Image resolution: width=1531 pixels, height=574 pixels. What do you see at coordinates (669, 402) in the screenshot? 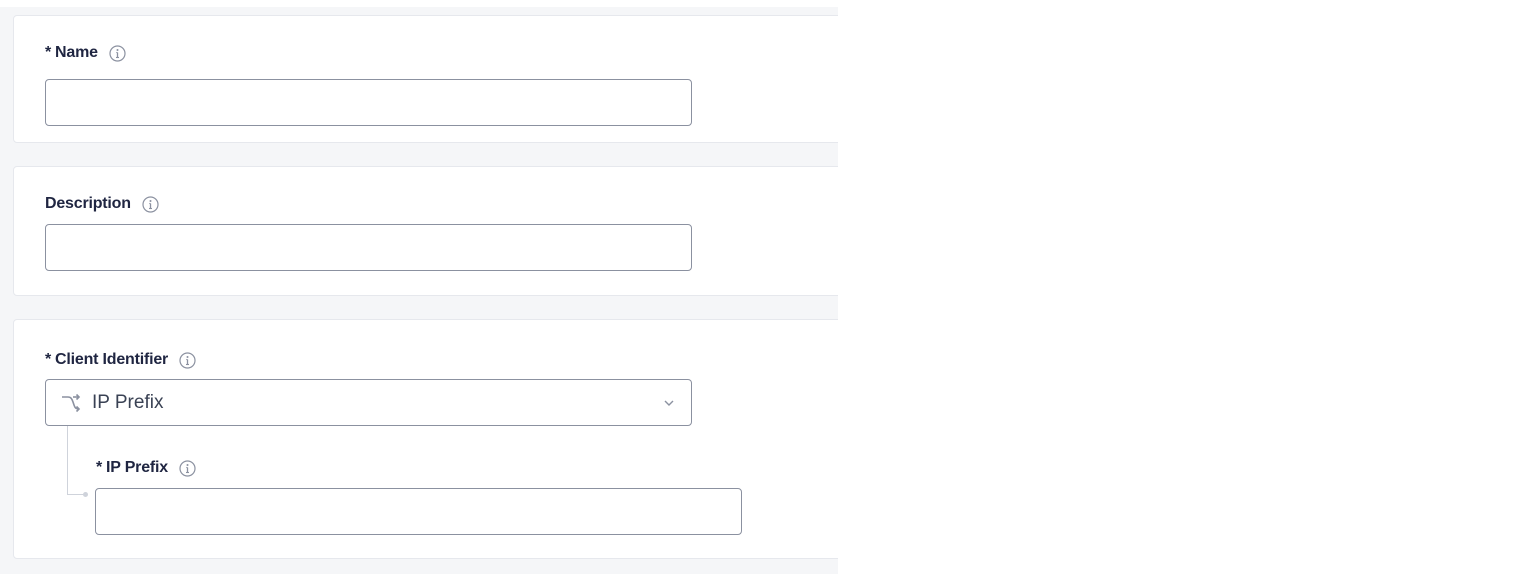
I see `chevron-down-icon` at bounding box center [669, 402].